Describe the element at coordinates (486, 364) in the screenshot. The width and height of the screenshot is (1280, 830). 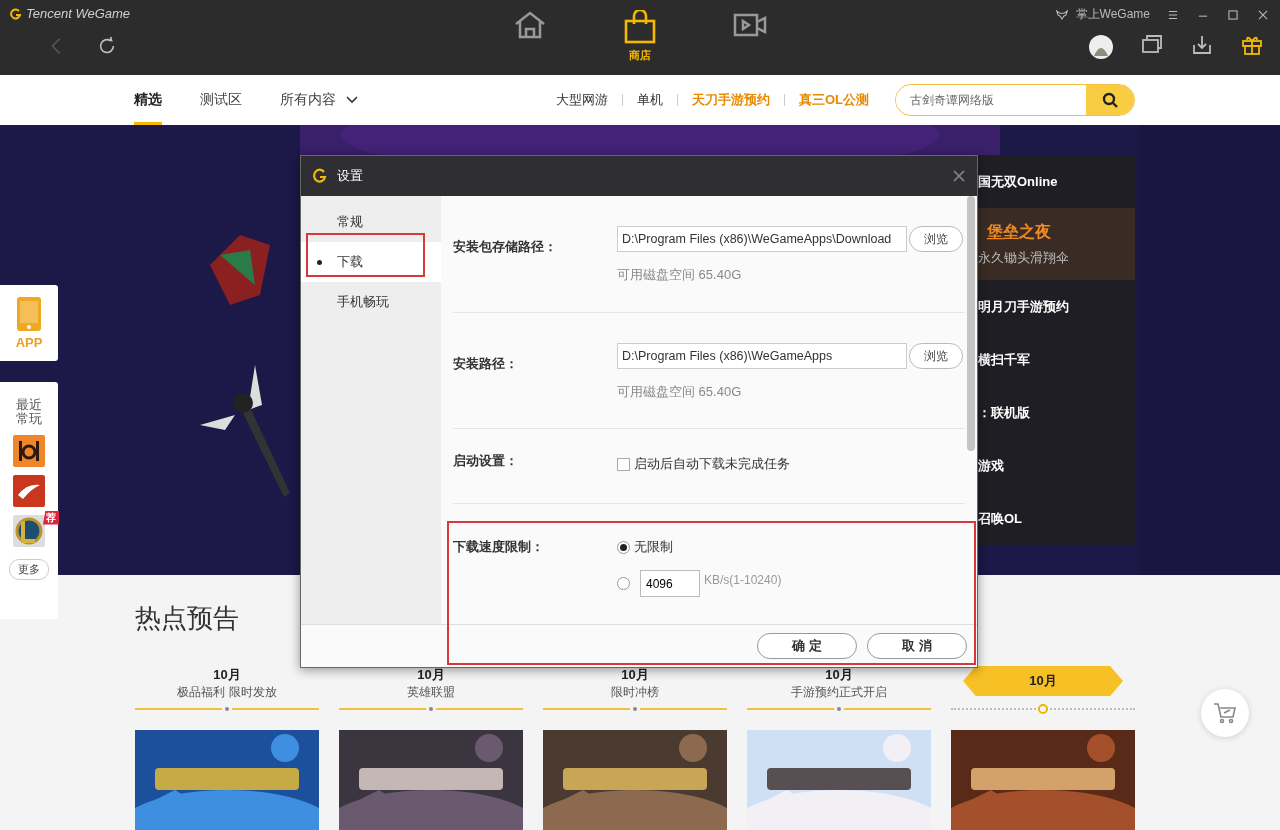
I see `setting-label: 安装路径：` at that location.